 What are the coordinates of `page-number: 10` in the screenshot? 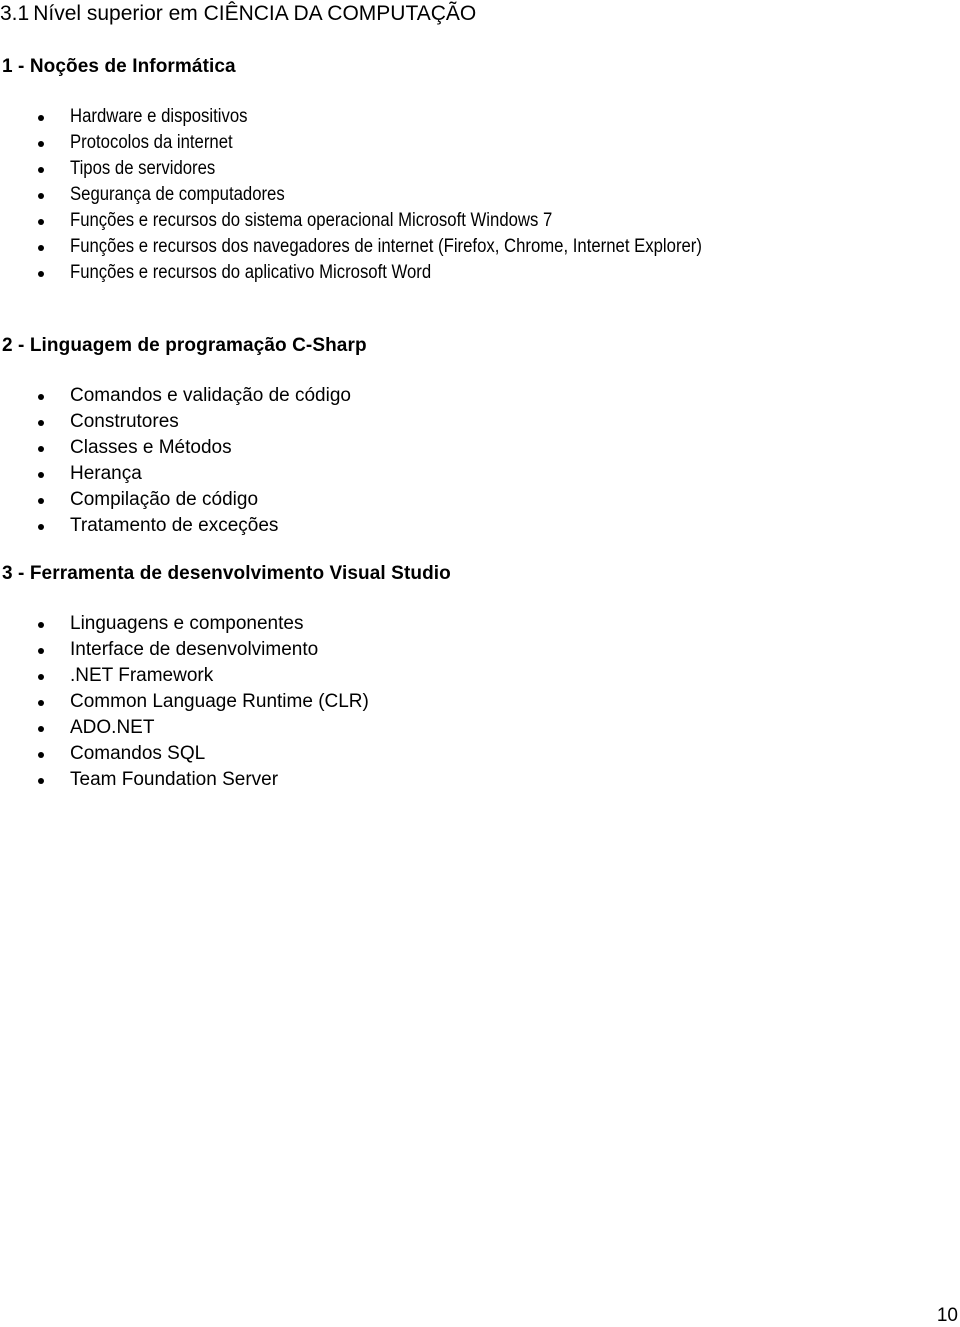 It's located at (947, 1315).